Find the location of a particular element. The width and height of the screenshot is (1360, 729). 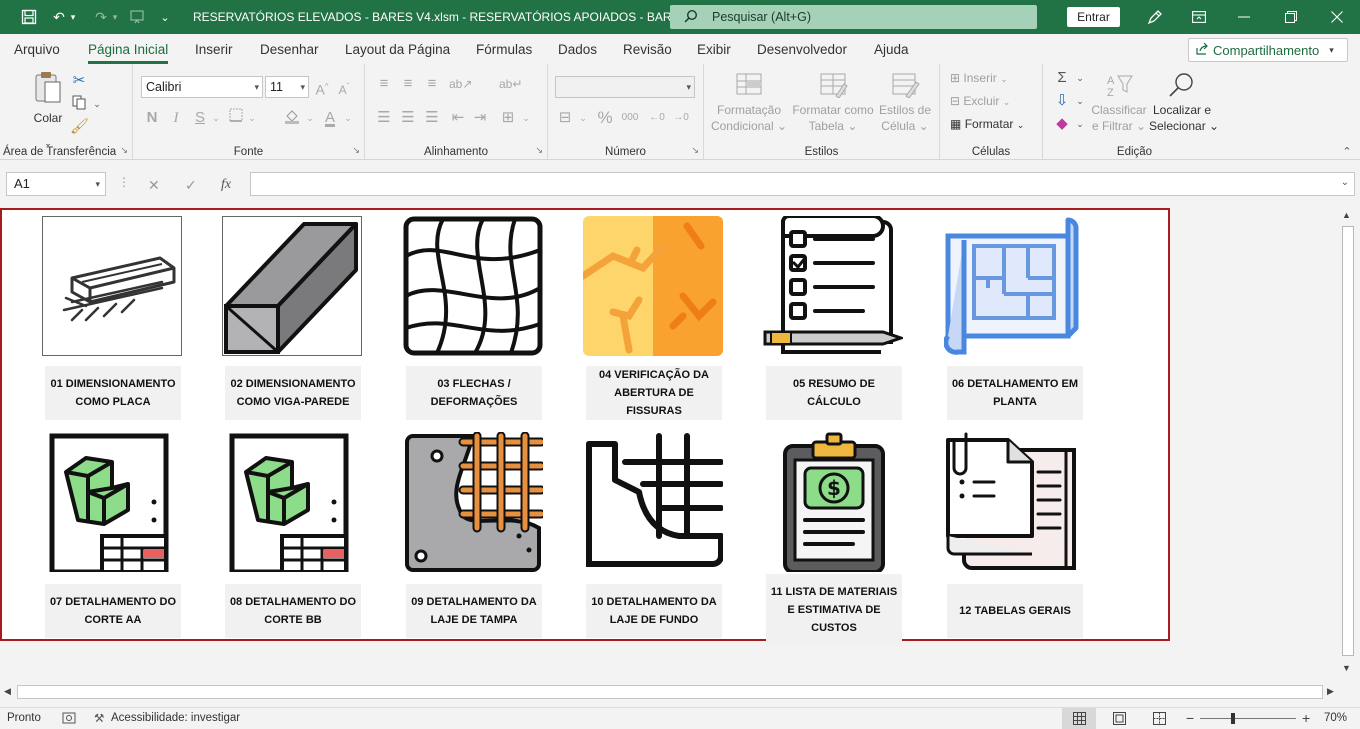

scroll-right-icon: ▶ is located at coordinates (1330, 691).